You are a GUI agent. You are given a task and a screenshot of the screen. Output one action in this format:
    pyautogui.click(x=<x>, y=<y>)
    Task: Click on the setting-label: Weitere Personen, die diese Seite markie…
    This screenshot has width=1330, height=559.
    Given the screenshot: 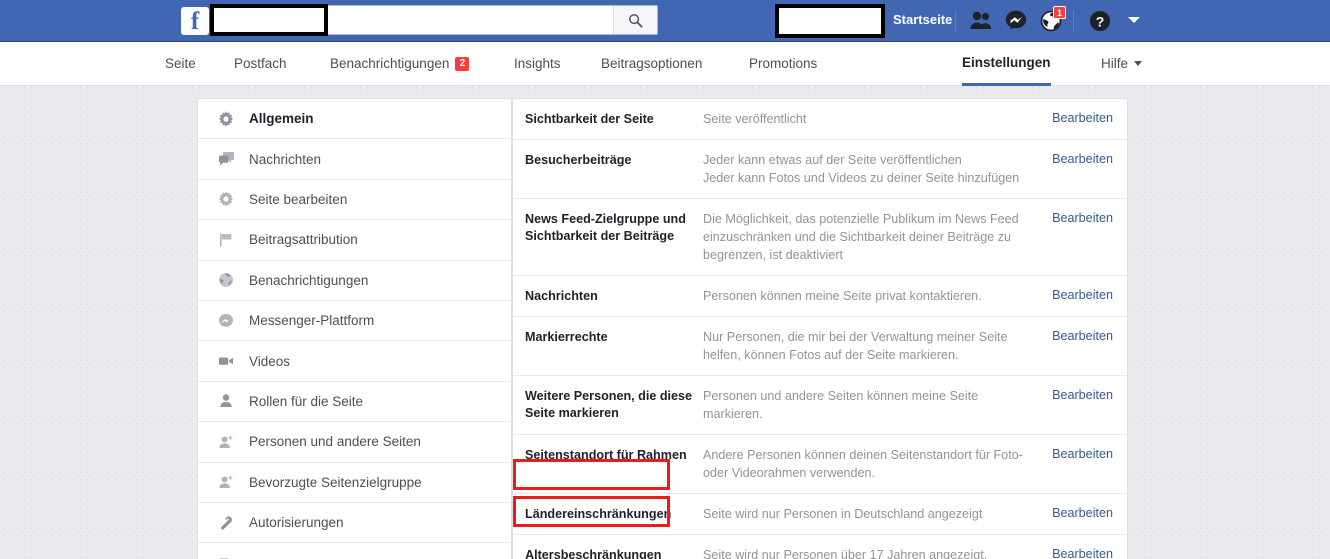 What is the action you would take?
    pyautogui.click(x=609, y=404)
    